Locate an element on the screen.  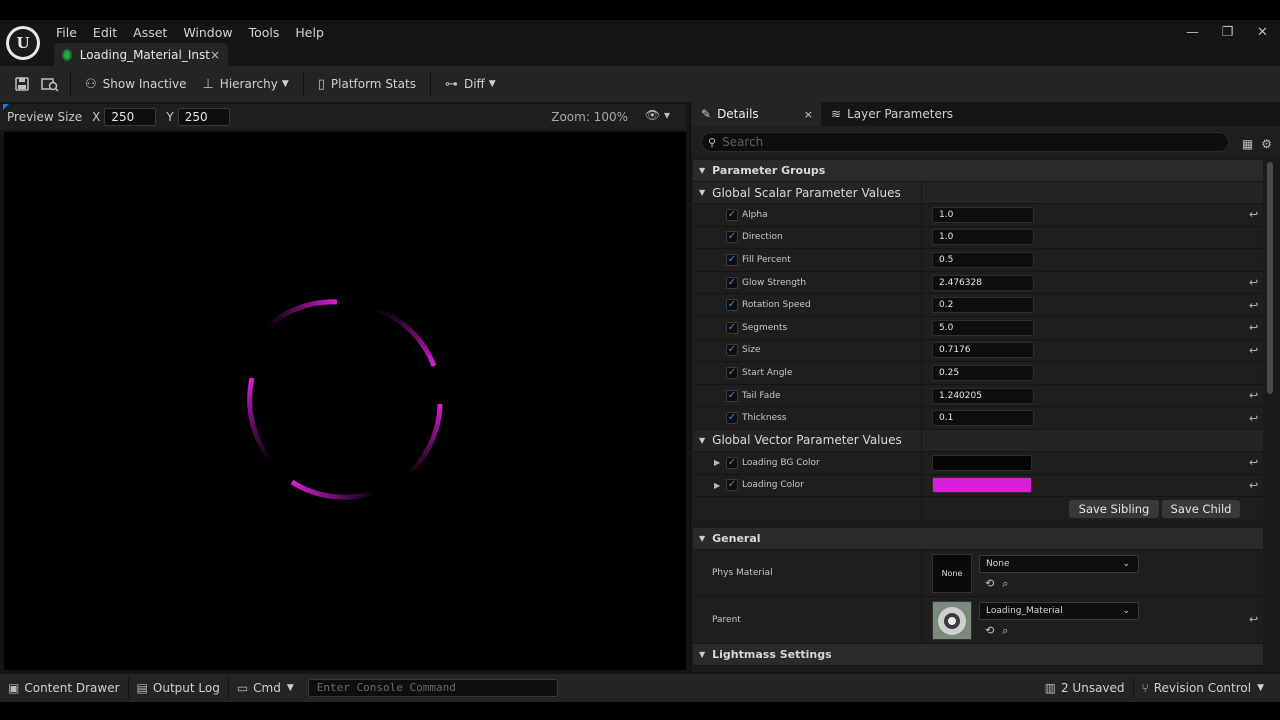
menu-help: Help is located at coordinates (309, 32).